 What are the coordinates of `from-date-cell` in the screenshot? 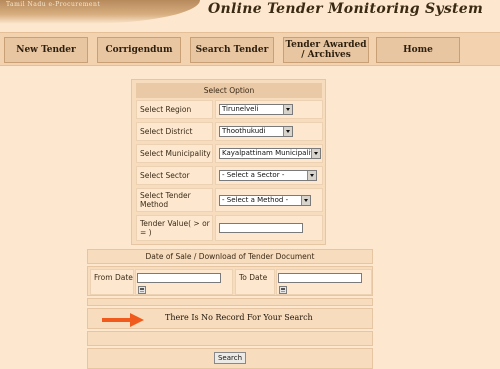 It's located at (184, 282).